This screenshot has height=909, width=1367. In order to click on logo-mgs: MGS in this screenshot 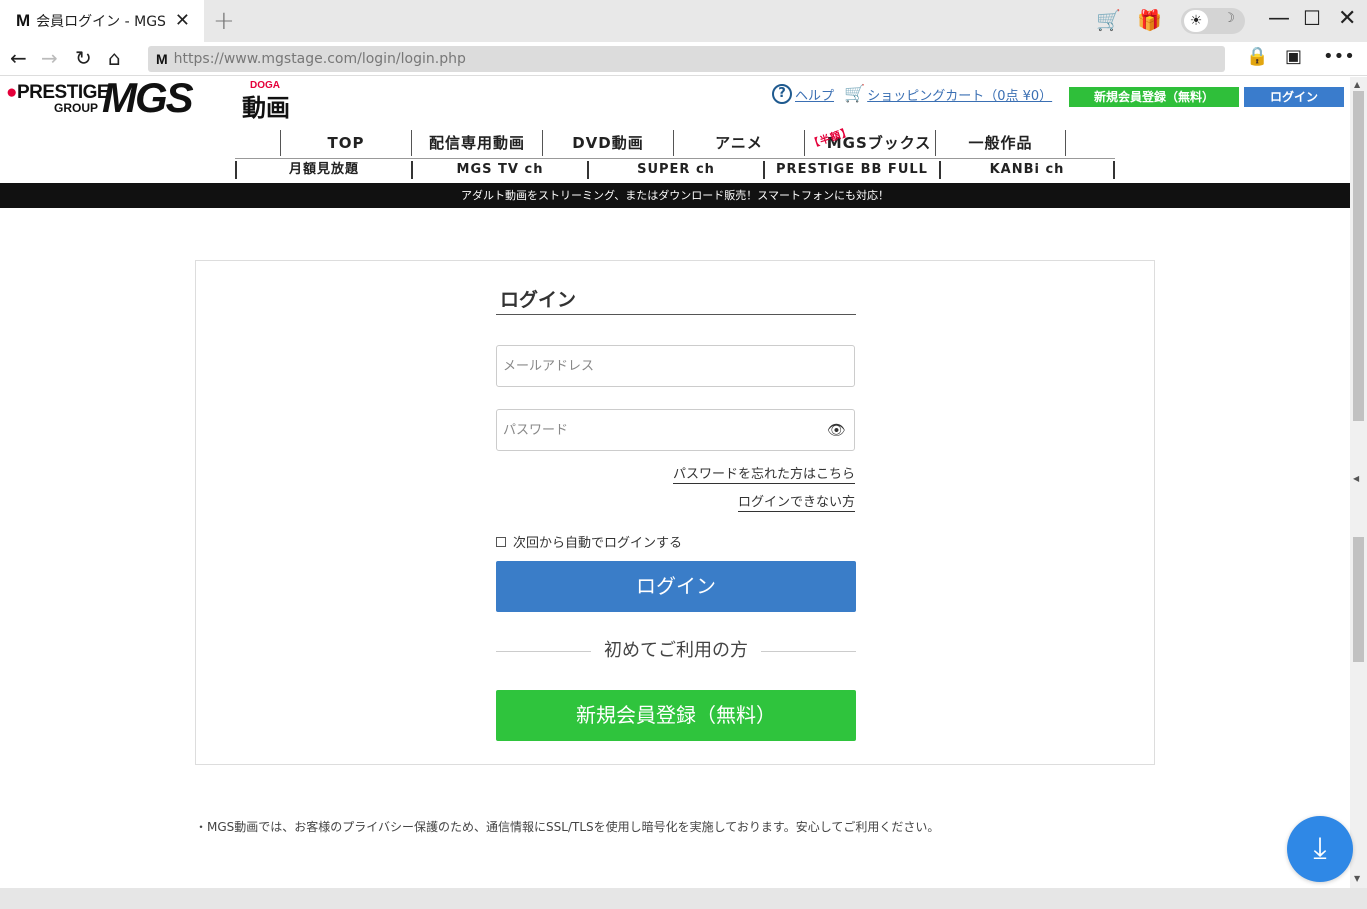, I will do `click(148, 99)`.